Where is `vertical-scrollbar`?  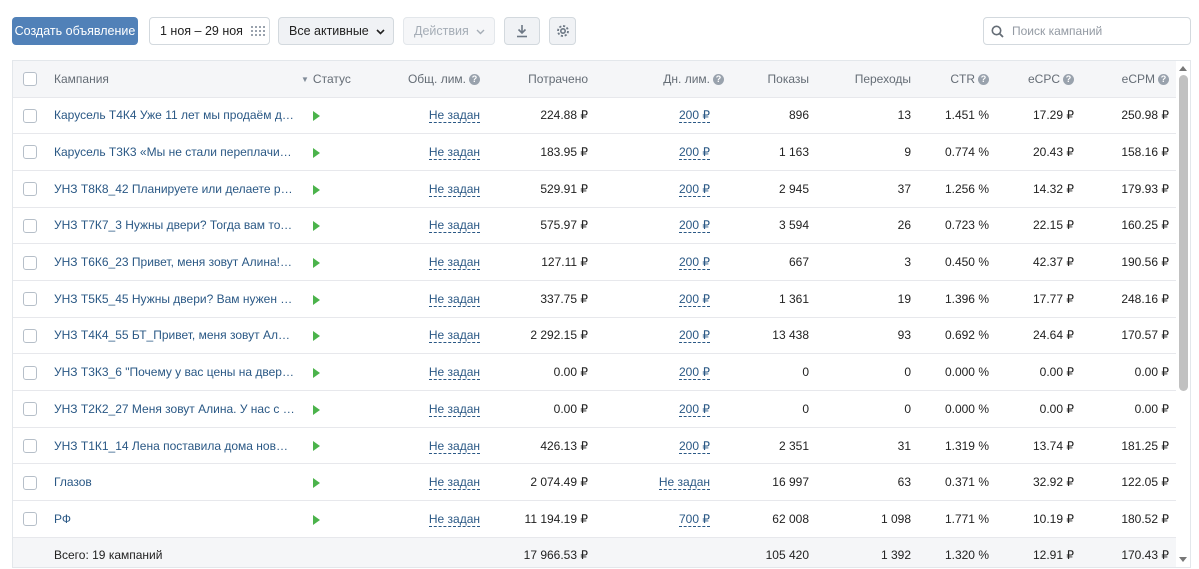
vertical-scrollbar is located at coordinates (1183, 314).